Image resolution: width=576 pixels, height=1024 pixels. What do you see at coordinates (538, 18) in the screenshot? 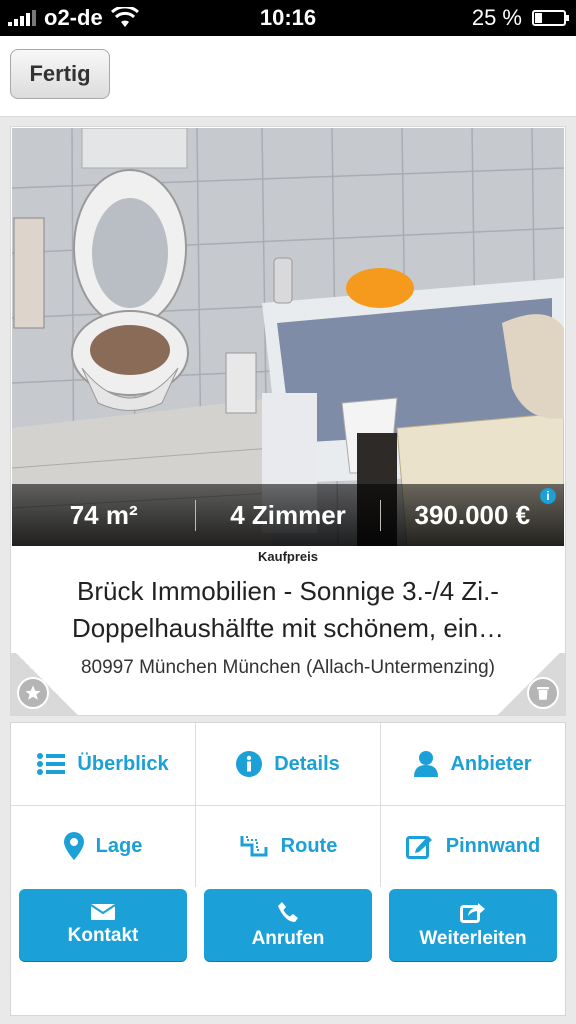
I see `battery-fill` at bounding box center [538, 18].